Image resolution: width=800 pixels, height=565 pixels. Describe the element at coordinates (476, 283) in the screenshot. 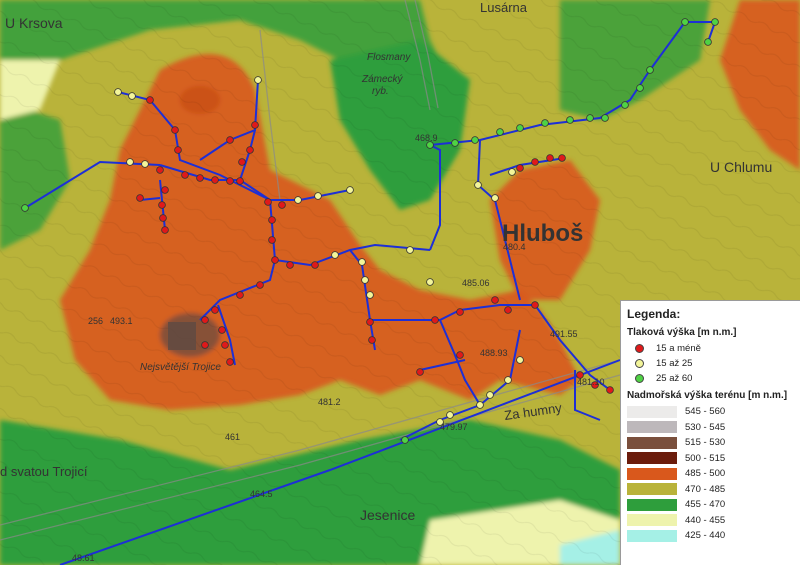

I see `elev-485: 485.06` at that location.